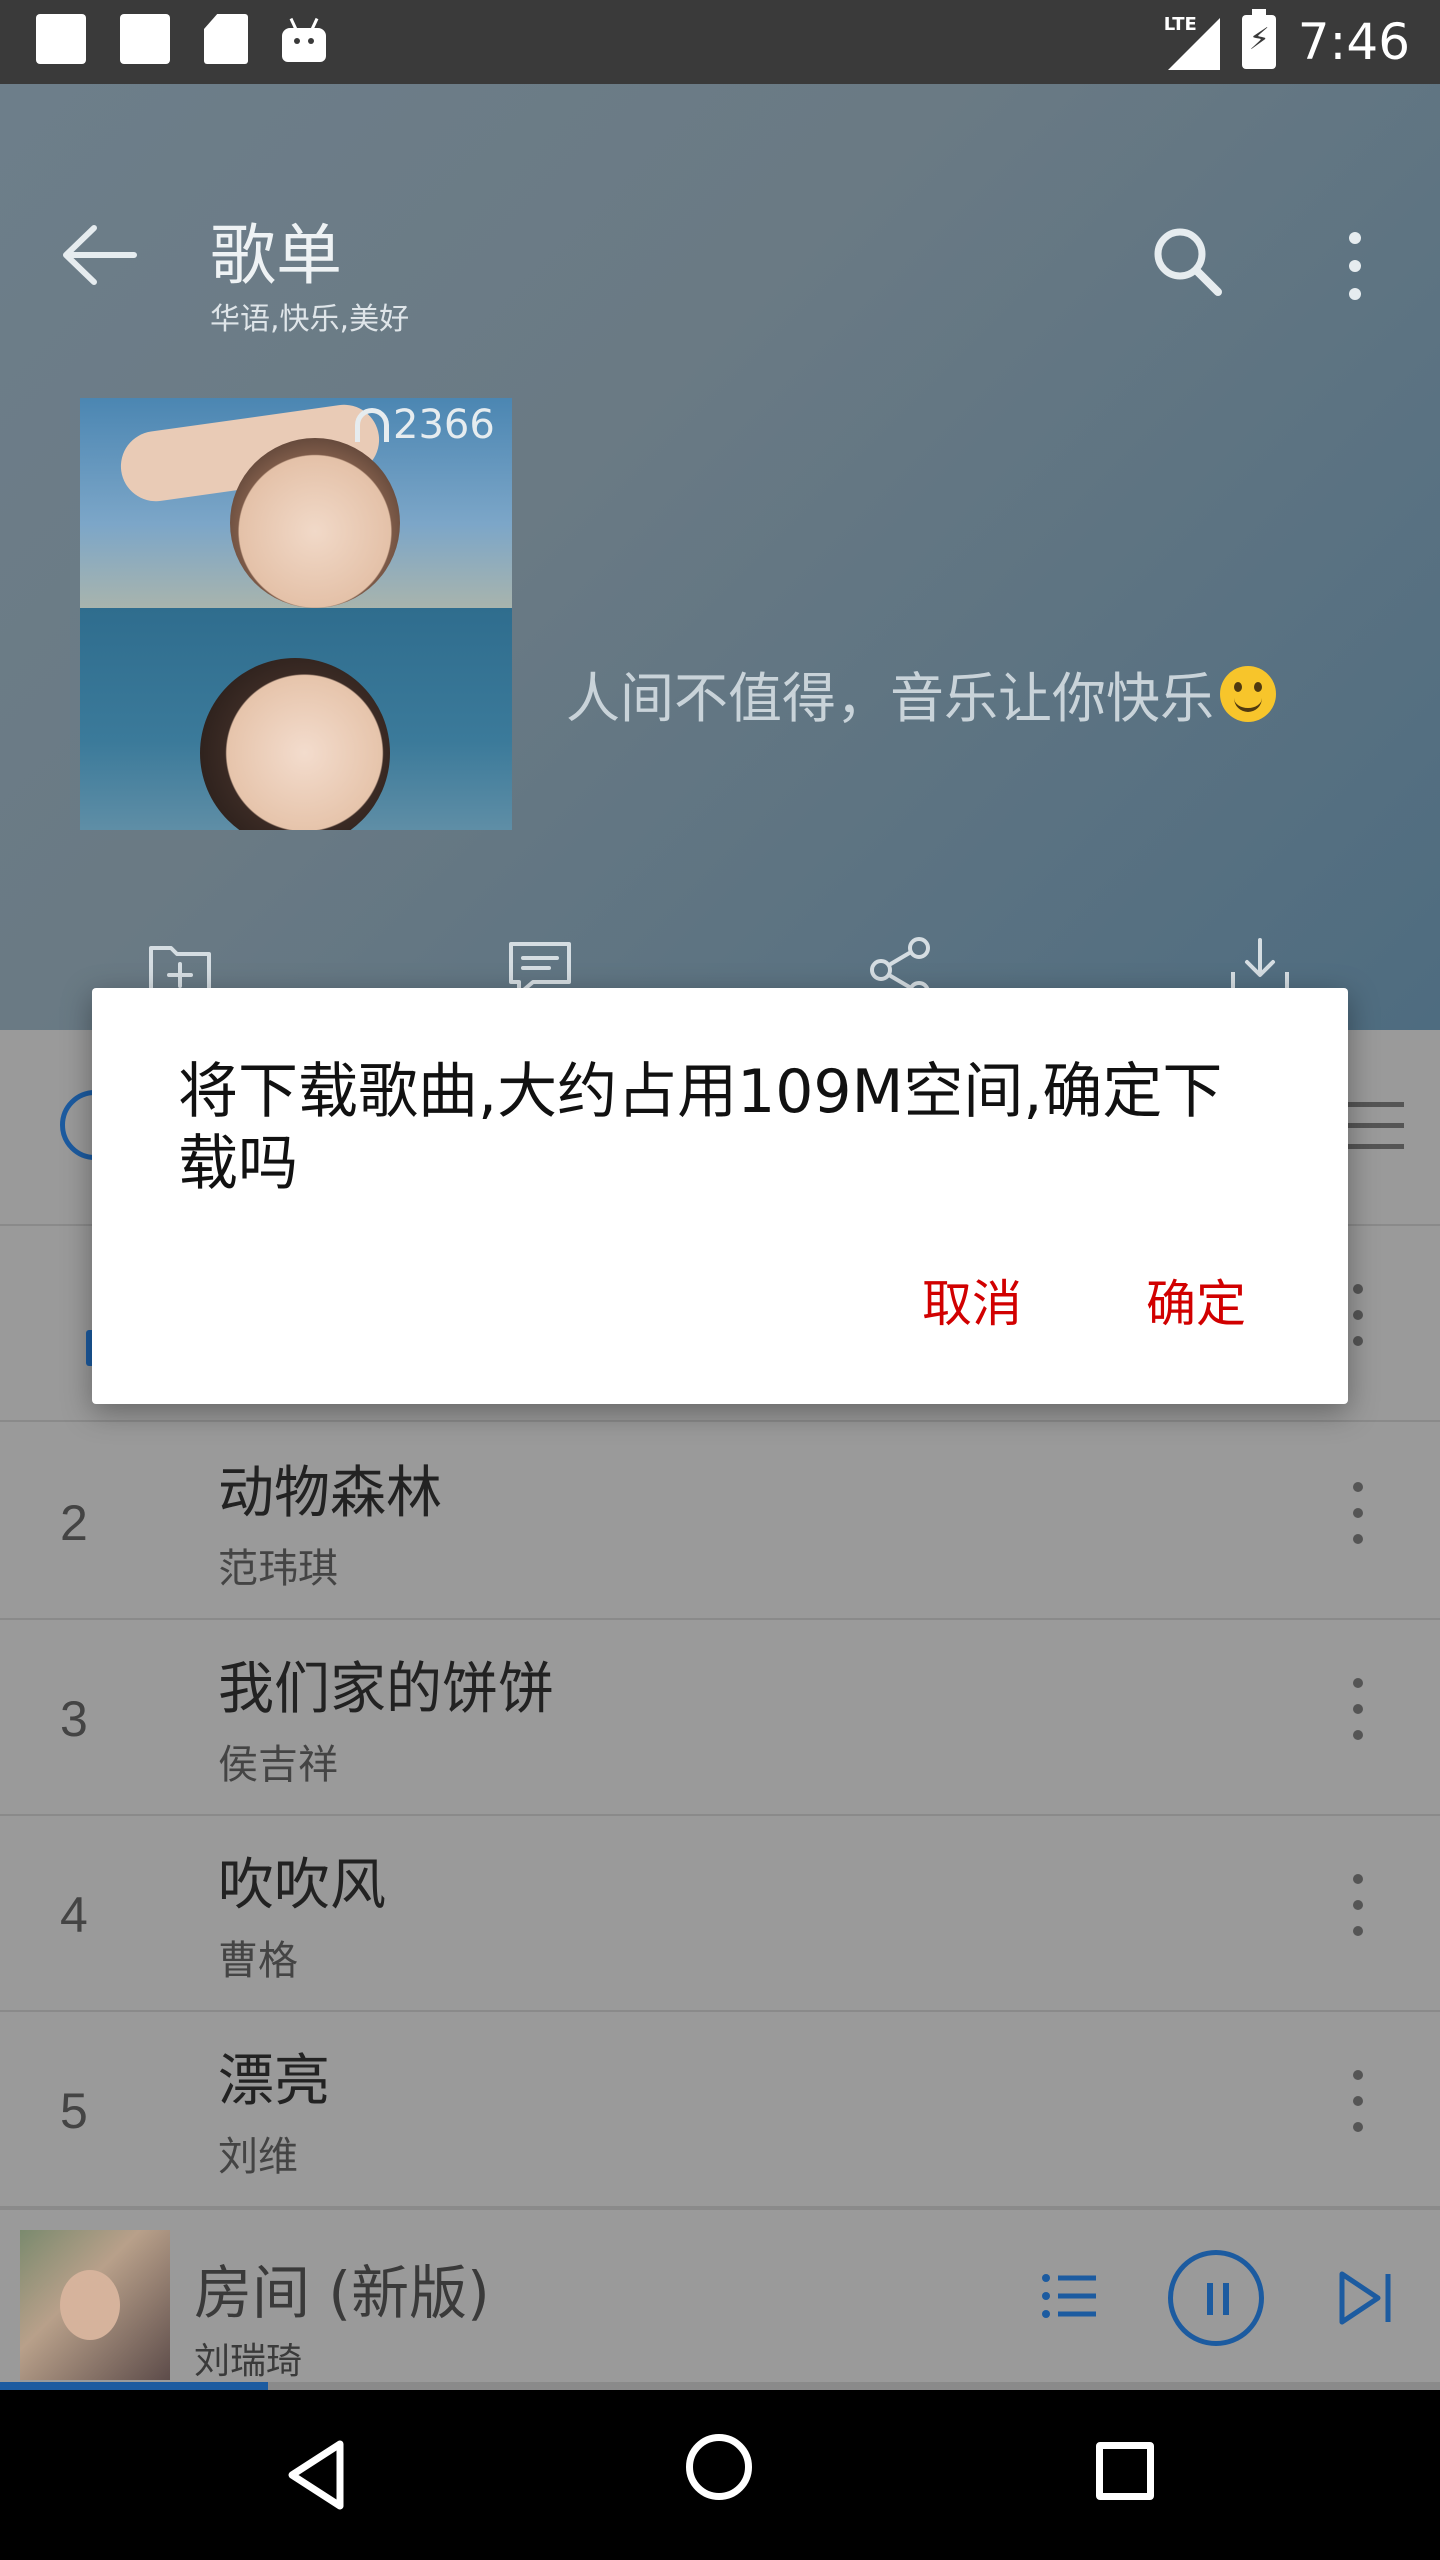 The image size is (1440, 2560). What do you see at coordinates (310, 319) in the screenshot?
I see `page-subtitle: 华语,快乐,美好` at bounding box center [310, 319].